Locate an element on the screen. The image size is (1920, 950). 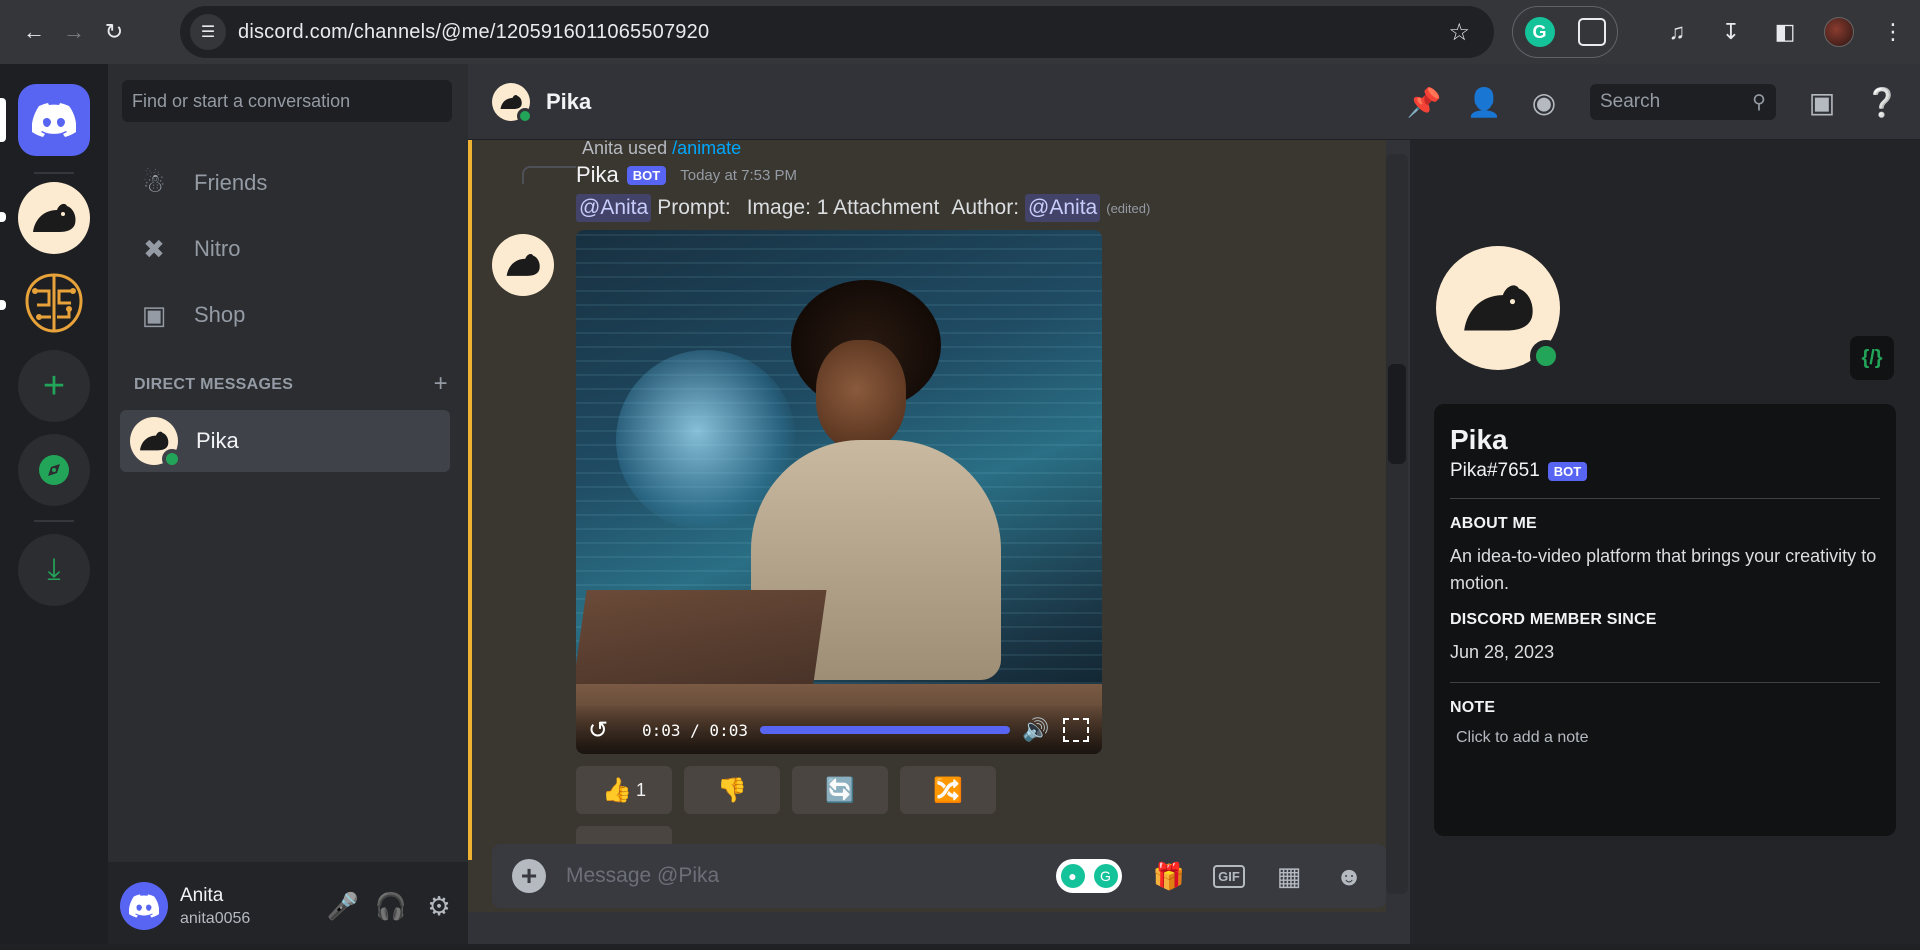
developer-badge-icon: {/} is located at coordinates (1872, 358).